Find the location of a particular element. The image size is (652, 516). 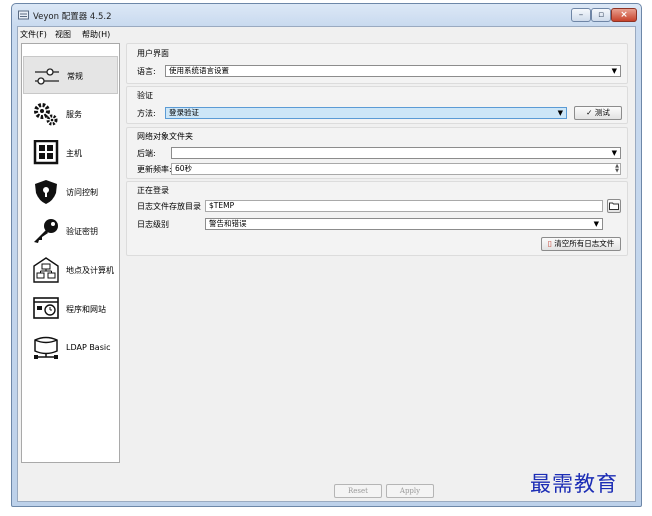

interval-label: 更新频率: is located at coordinates (154, 169).